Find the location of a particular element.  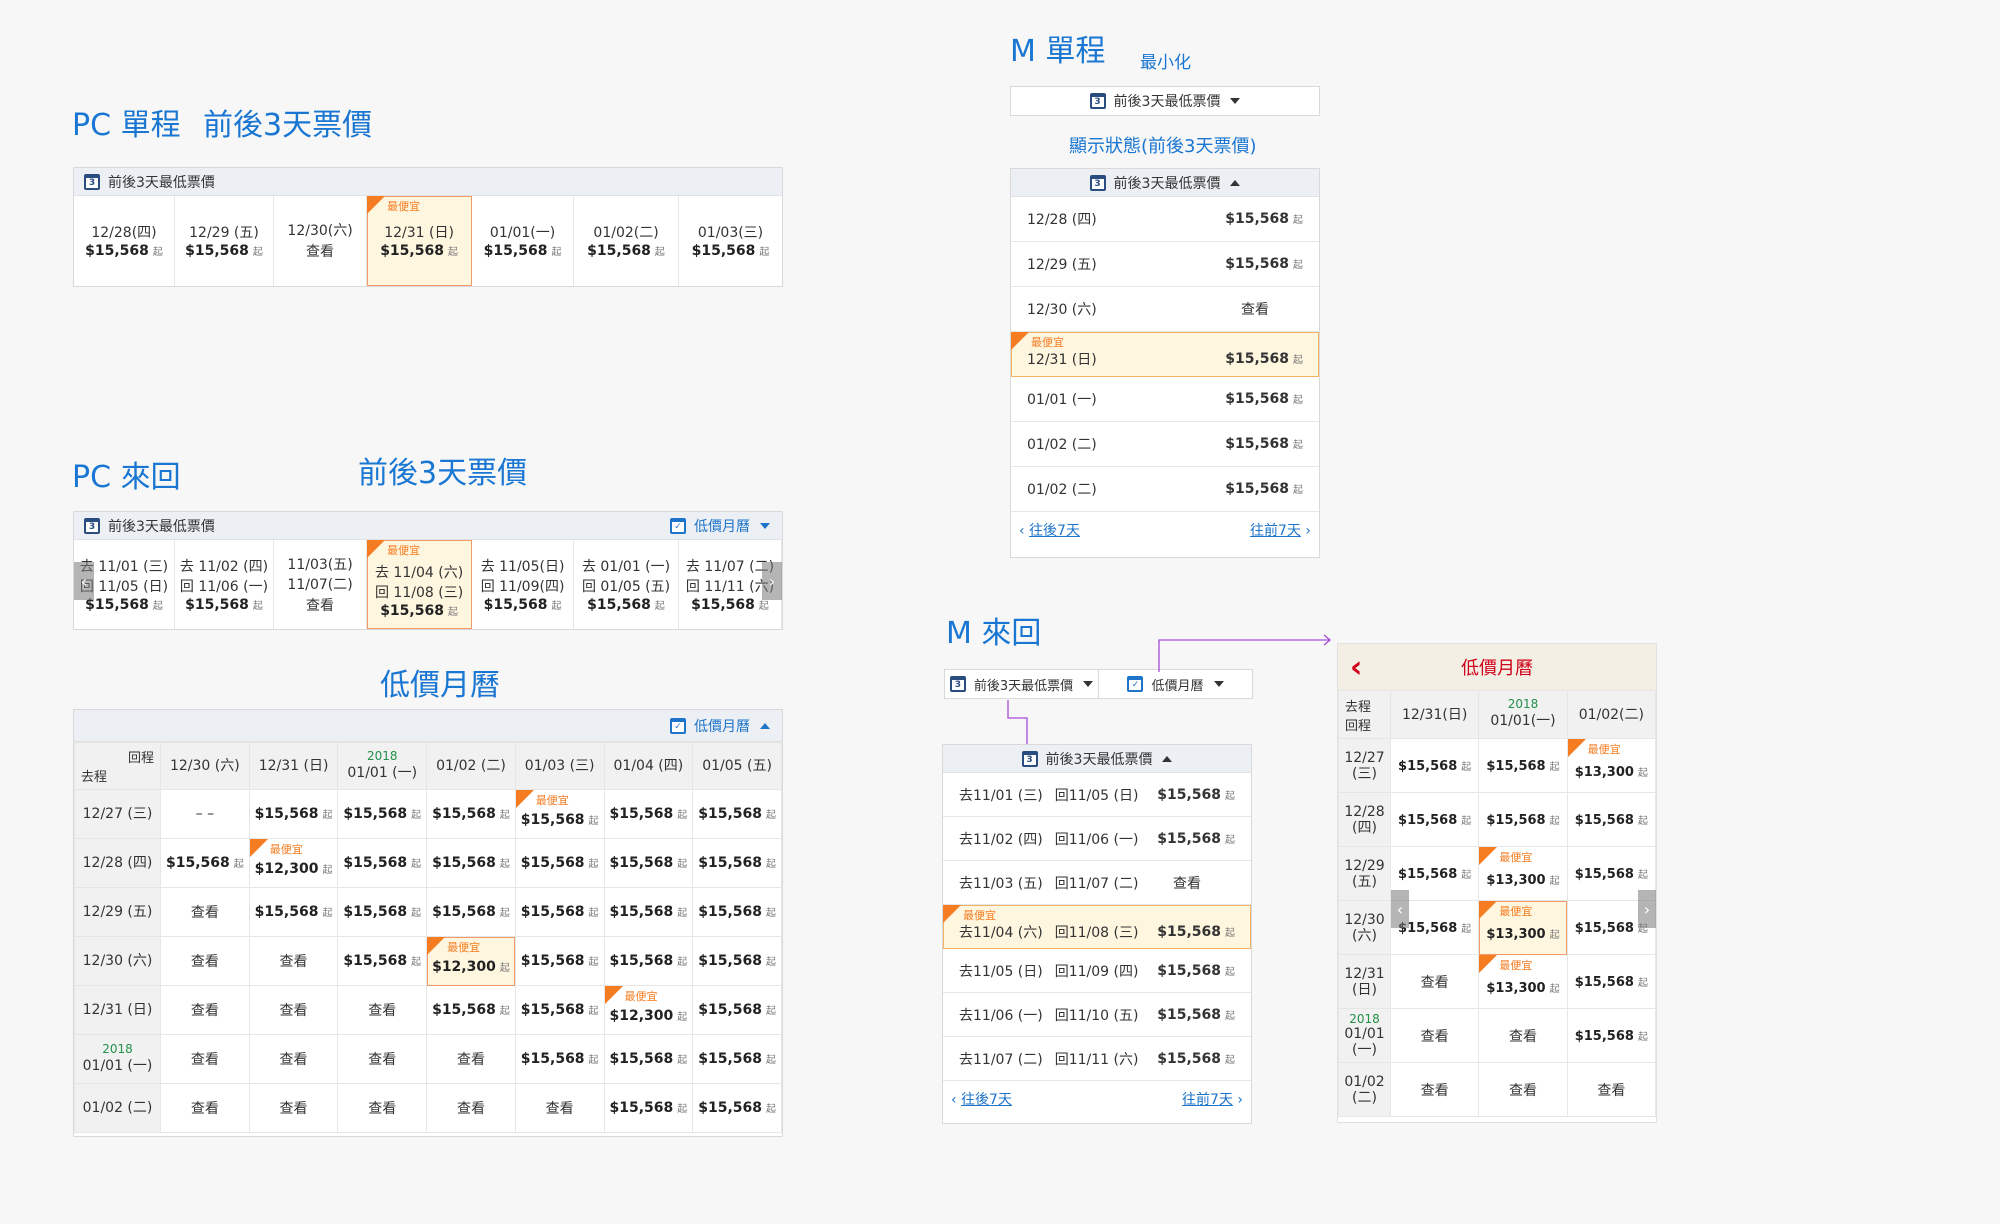

list-row: 去11/05 (日) 回11/09 (四) $15,568 起 is located at coordinates (1097, 971).